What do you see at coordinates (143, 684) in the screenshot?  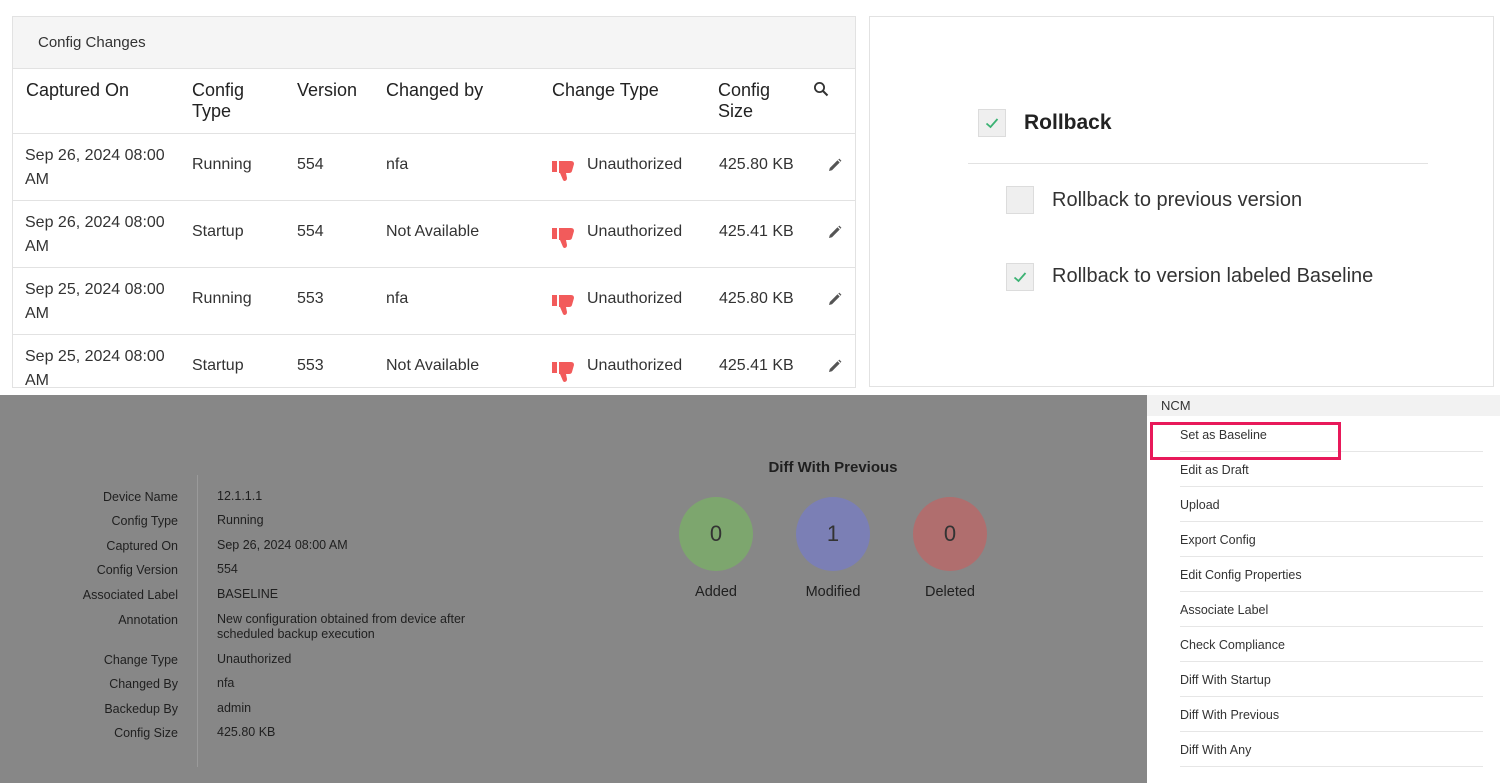 I see `detail-label: Changed By` at bounding box center [143, 684].